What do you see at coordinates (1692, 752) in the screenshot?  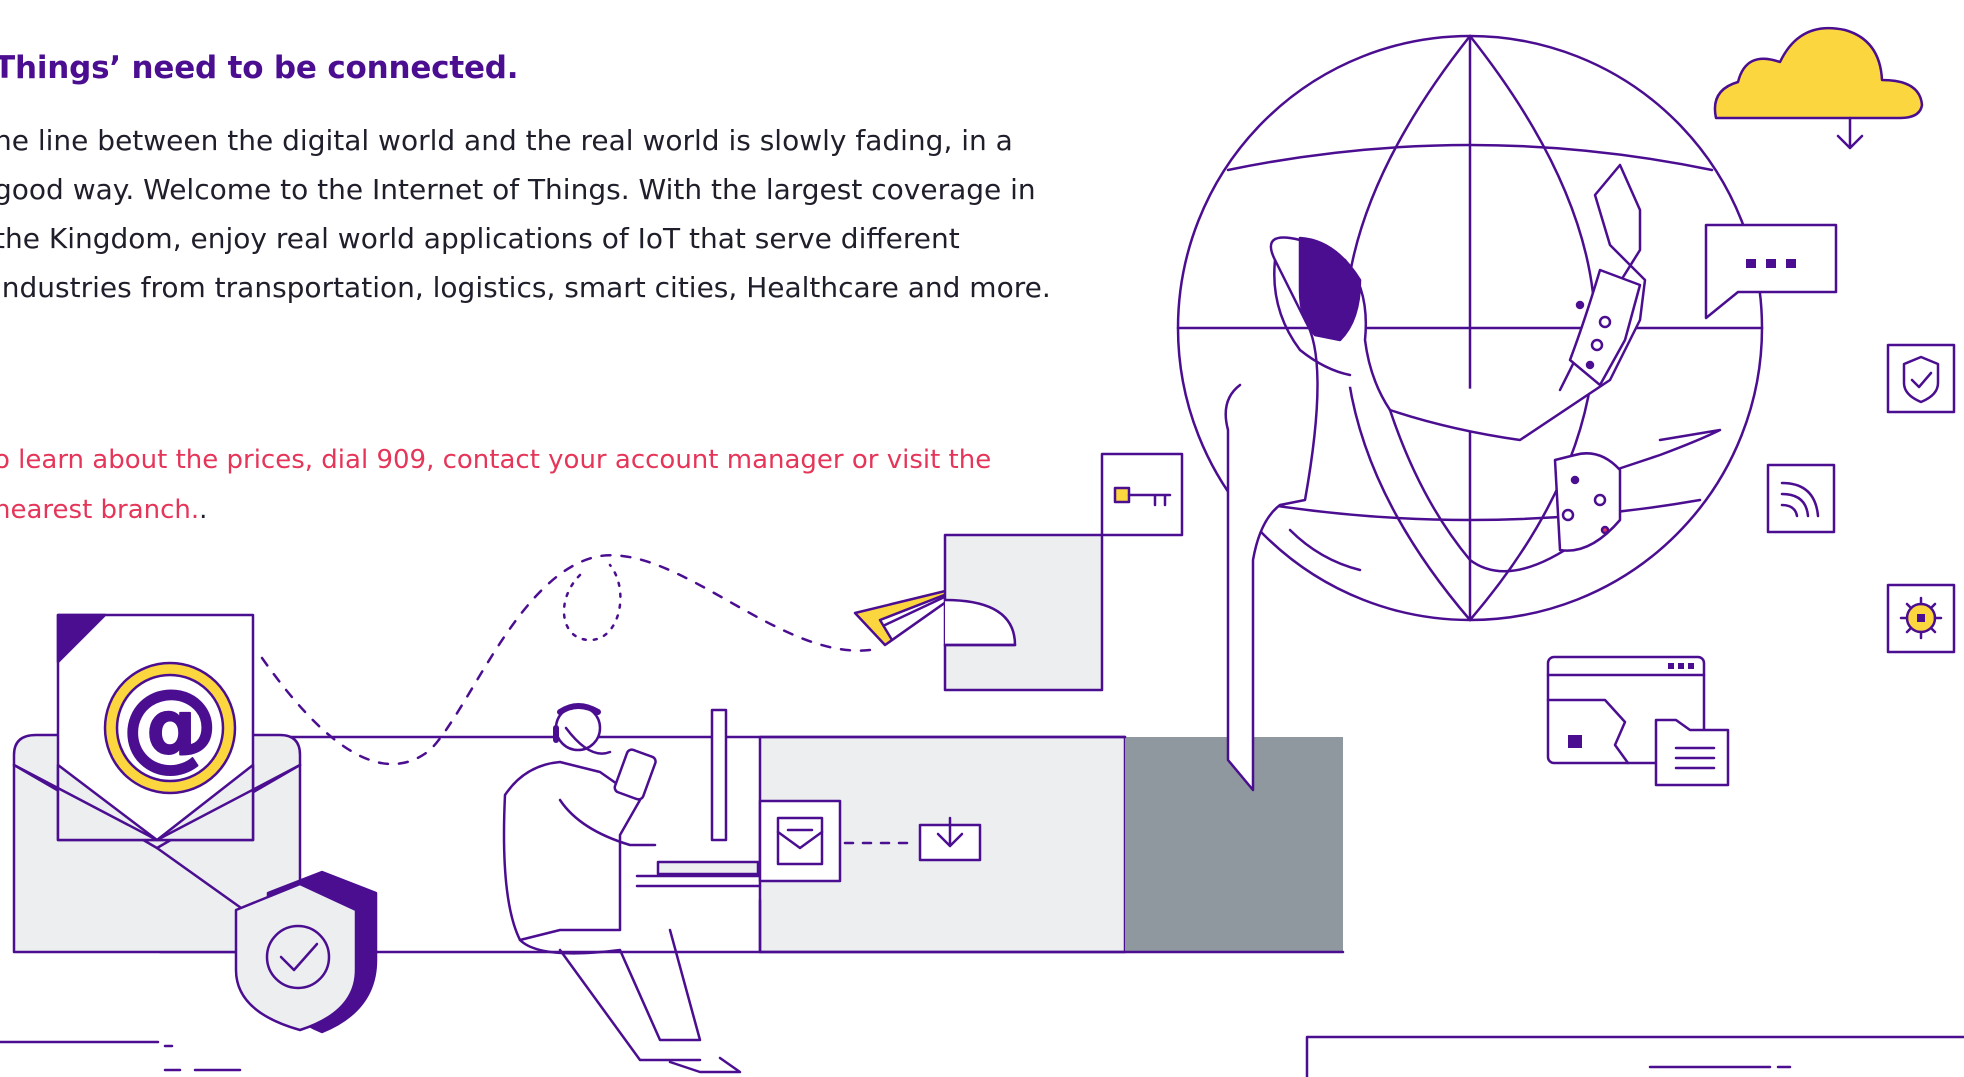 I see `document-icon` at bounding box center [1692, 752].